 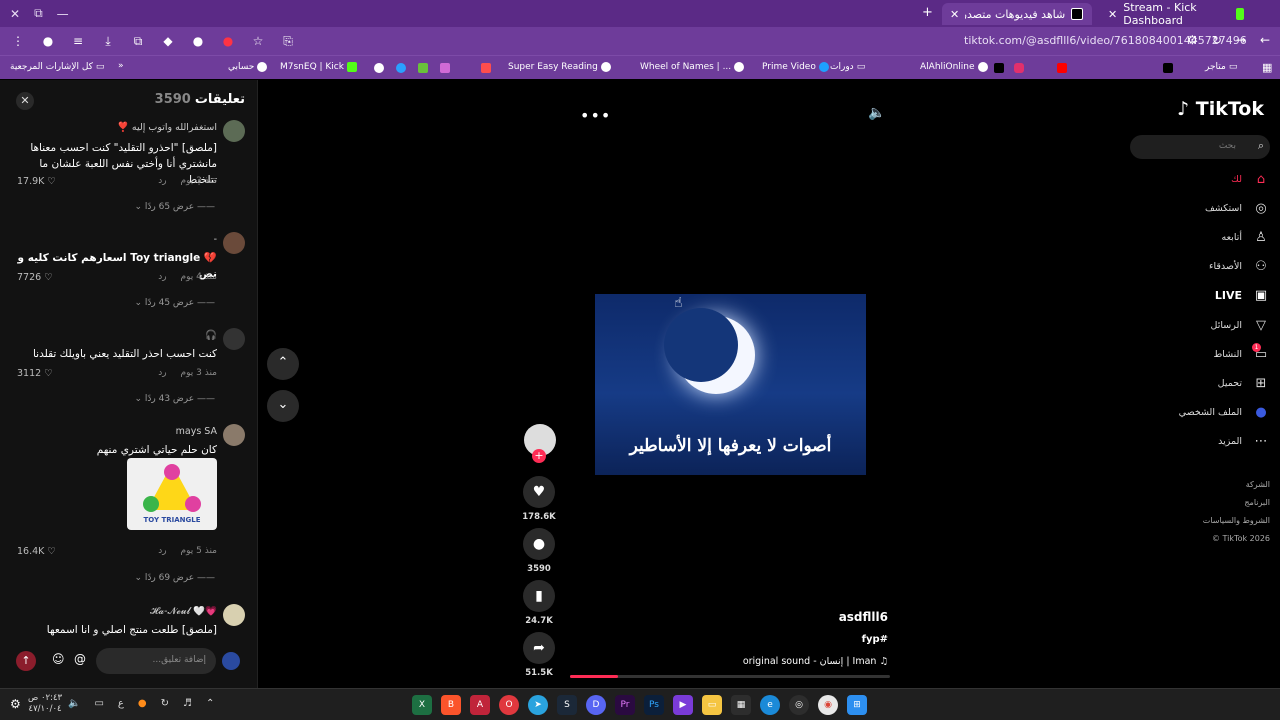 I want to click on emoji-icon: ☺, so click(x=58, y=659).